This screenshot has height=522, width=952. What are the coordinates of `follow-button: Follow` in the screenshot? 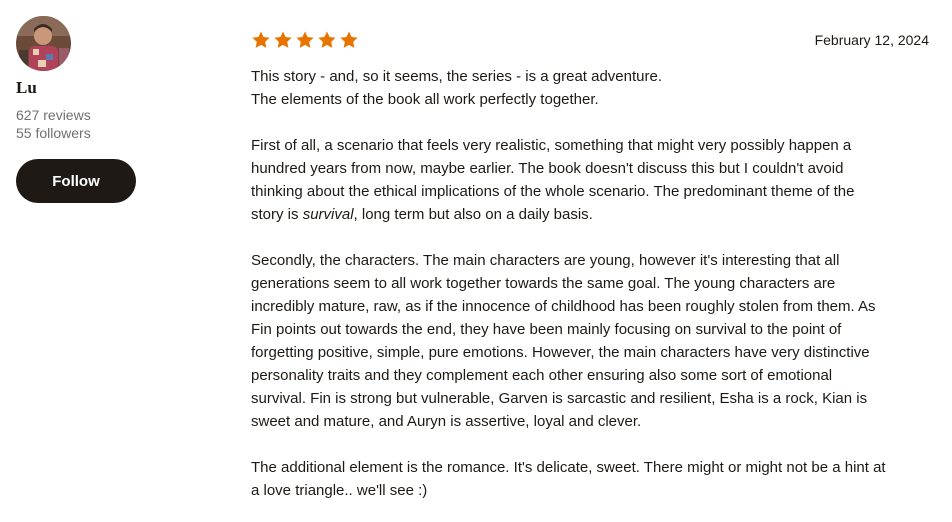 It's located at (76, 181).